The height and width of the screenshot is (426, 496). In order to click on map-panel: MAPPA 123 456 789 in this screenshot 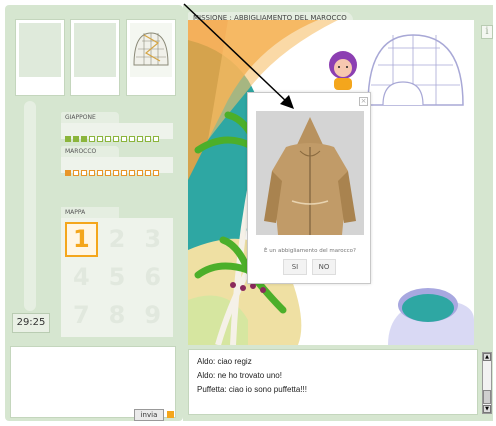, I will do `click(117, 272)`.